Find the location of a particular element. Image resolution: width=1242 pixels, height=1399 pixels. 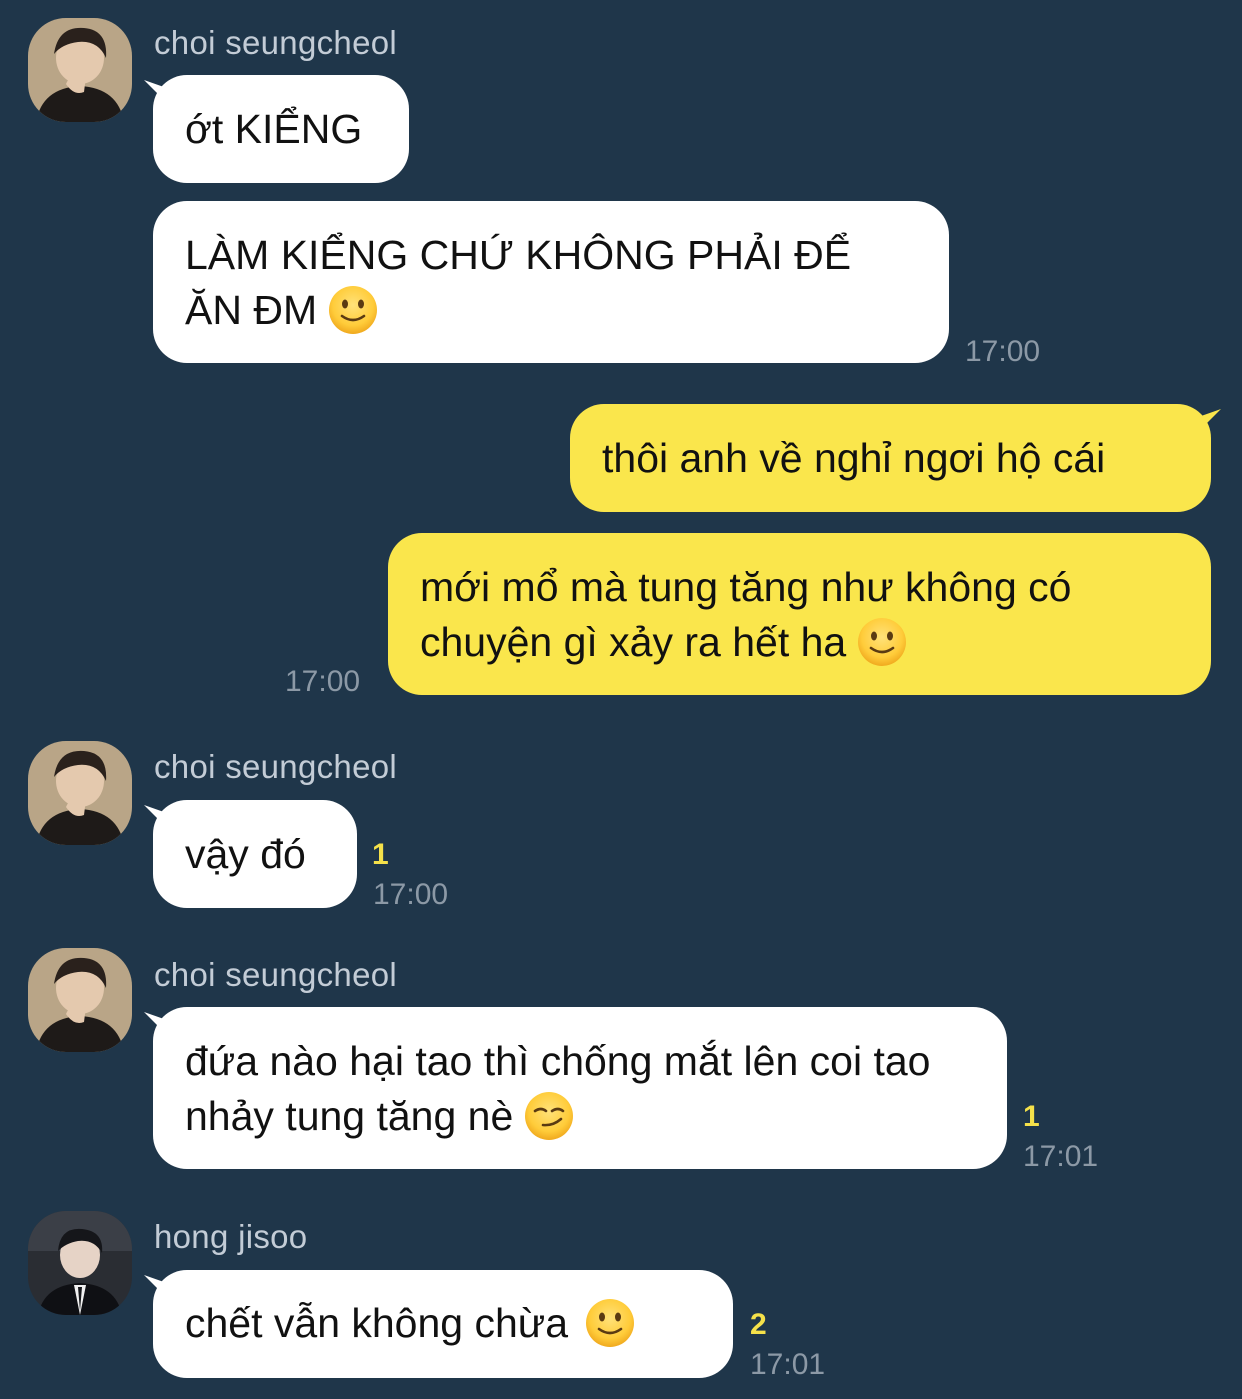

smirking-face-icon is located at coordinates (549, 1116).